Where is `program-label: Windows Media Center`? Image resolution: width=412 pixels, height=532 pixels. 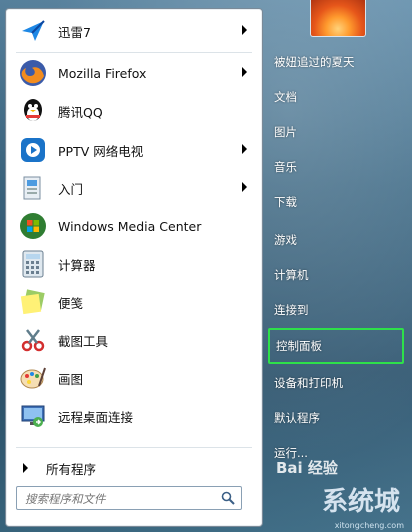 program-label: Windows Media Center is located at coordinates (130, 226).